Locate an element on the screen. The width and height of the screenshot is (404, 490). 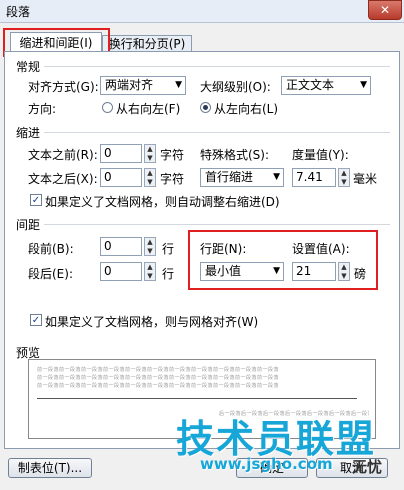
indent-section-title: 缩进 is located at coordinates (28, 133).